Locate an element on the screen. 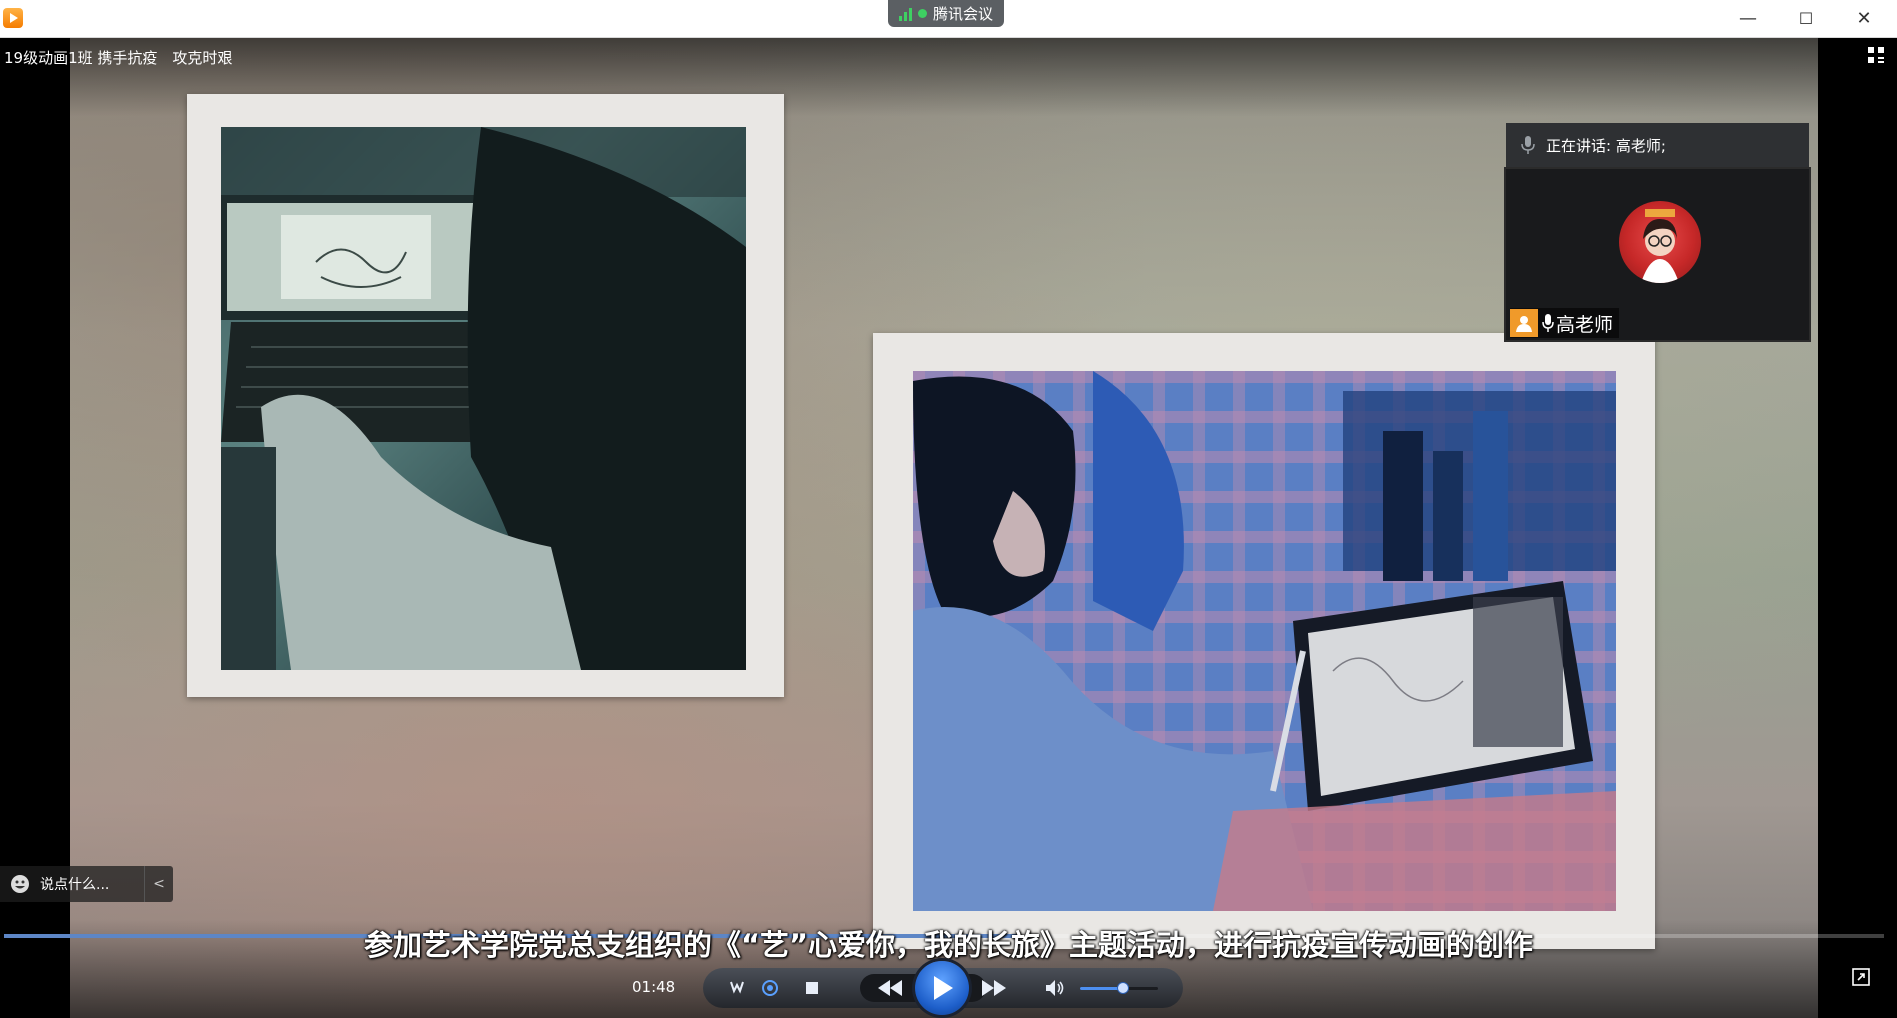 This screenshot has width=1897, height=1018. meeting-title: 19级动画1班 携手抗疫 攻克时艰 is located at coordinates (118, 58).